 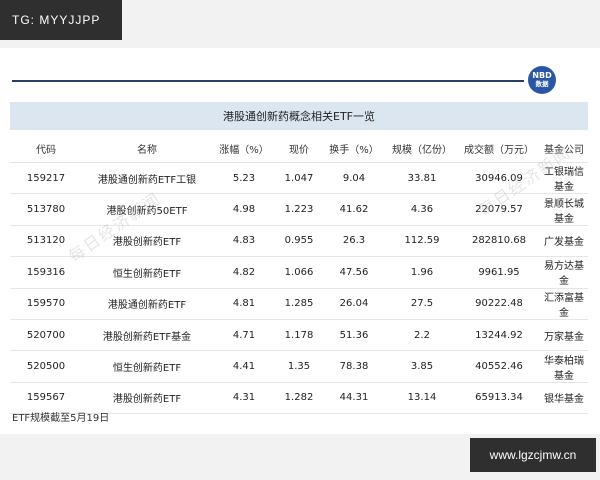 I want to click on col-header-company: 基金公司, so click(x=564, y=148).